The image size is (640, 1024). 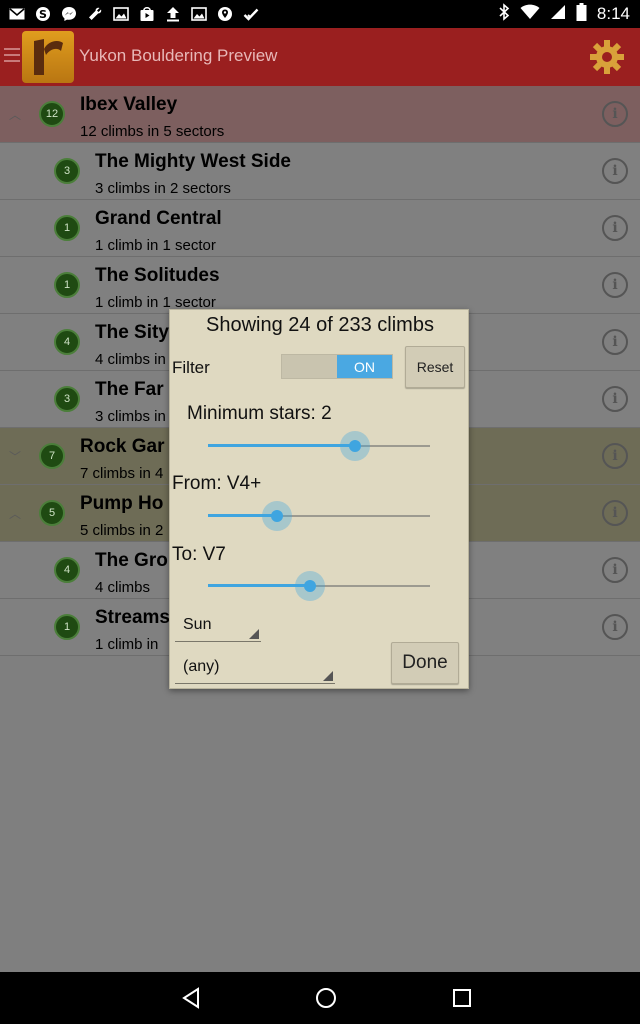 I want to click on area-title: Rock Gar, so click(x=122, y=446).